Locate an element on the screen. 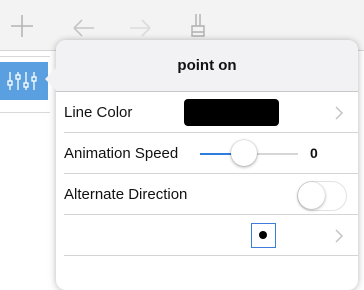 This screenshot has height=290, width=364. brush-icon is located at coordinates (198, 26).